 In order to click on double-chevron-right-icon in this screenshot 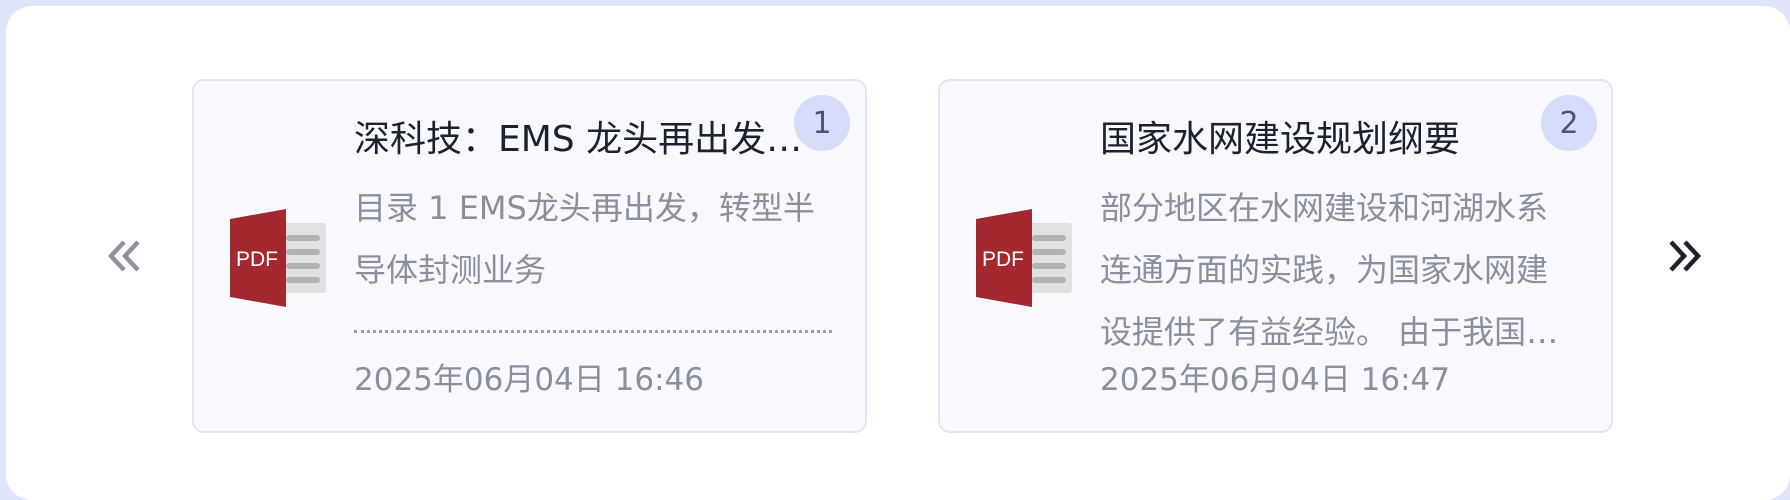, I will do `click(1685, 256)`.